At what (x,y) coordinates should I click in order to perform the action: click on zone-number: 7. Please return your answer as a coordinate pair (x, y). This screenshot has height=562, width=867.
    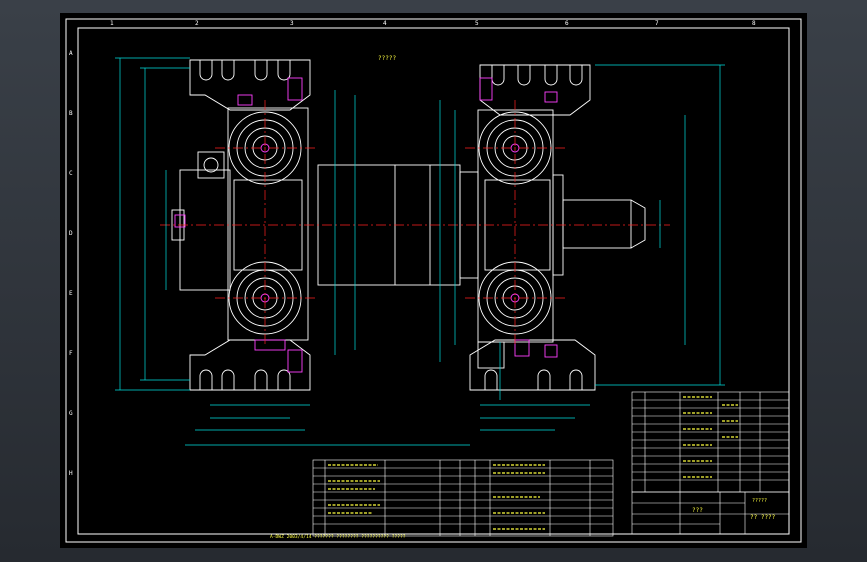
    Looking at the image, I should click on (657, 23).